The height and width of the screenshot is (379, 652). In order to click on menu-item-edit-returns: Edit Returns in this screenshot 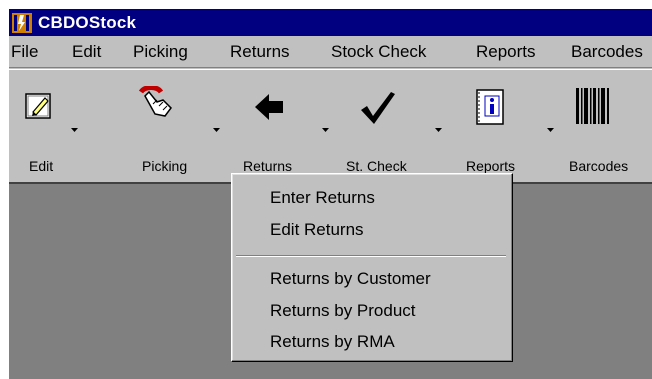, I will do `click(317, 230)`.